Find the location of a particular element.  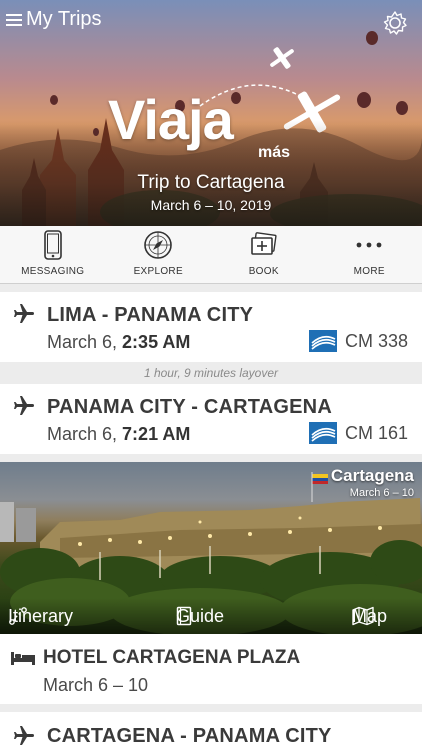

flight-date: March 6, 2:35 AM is located at coordinates (118, 342).